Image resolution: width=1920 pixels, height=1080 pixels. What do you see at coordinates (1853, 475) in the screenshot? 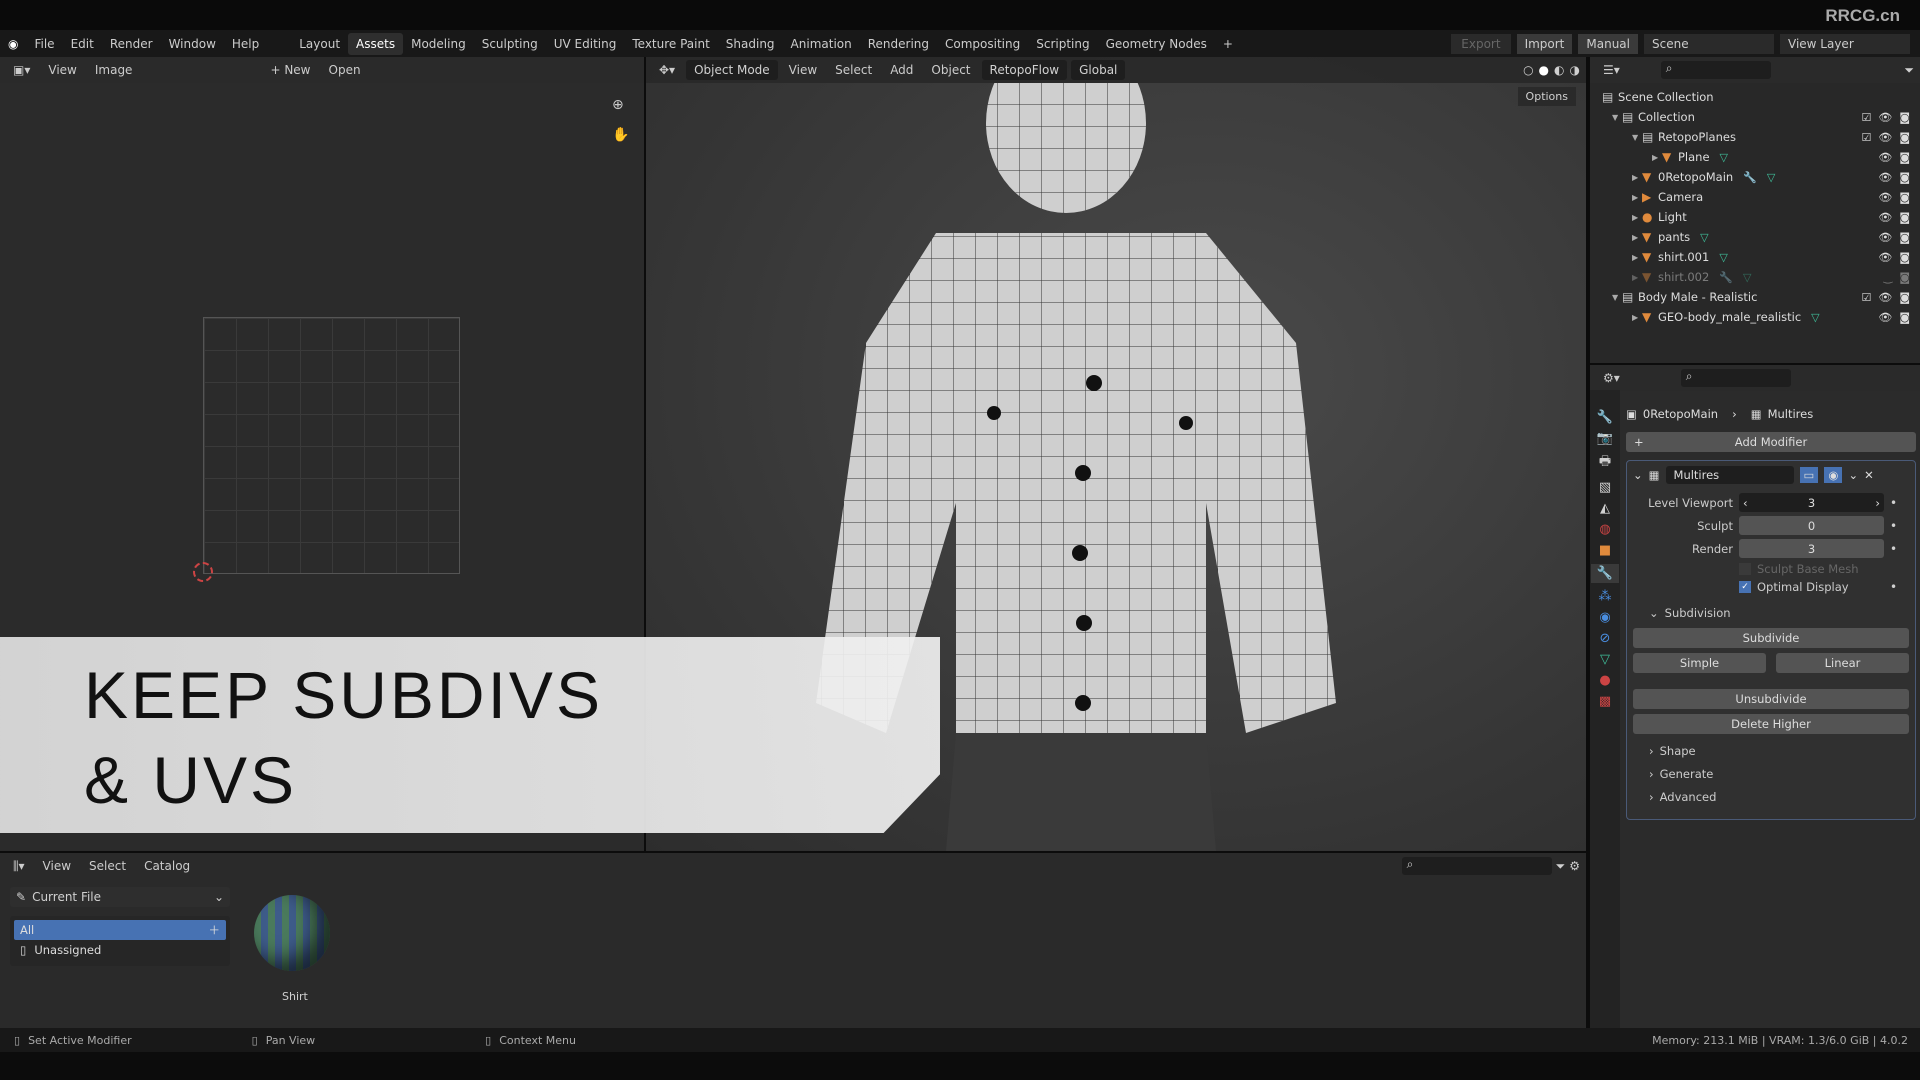
I see `modifier-menu-icon: ⌄` at bounding box center [1853, 475].